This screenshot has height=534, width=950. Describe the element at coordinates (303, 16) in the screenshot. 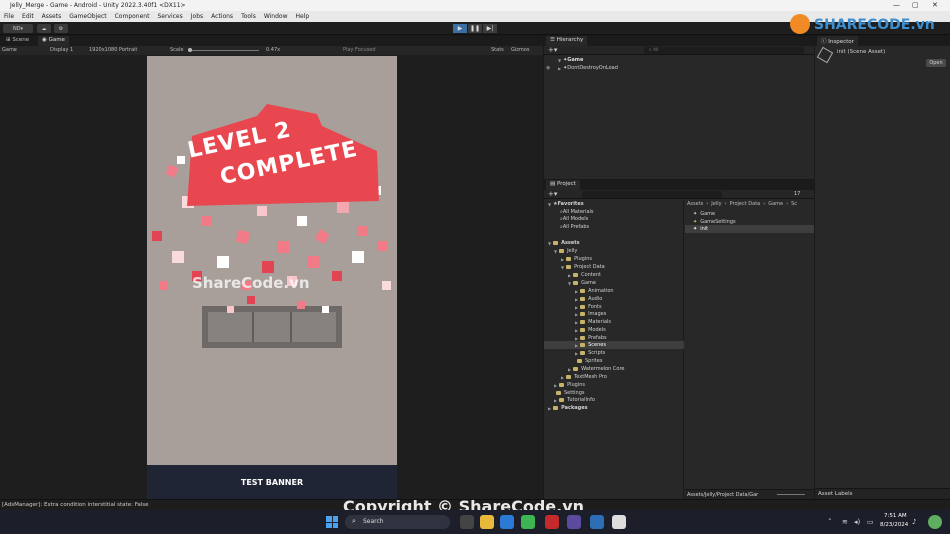

I see `menu-help: Help` at that location.